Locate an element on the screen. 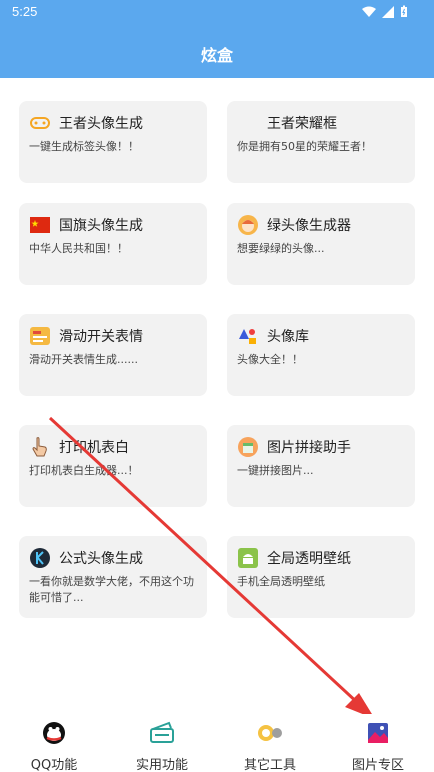 The height and width of the screenshot is (772, 434). toolbox-icon is located at coordinates (162, 732).